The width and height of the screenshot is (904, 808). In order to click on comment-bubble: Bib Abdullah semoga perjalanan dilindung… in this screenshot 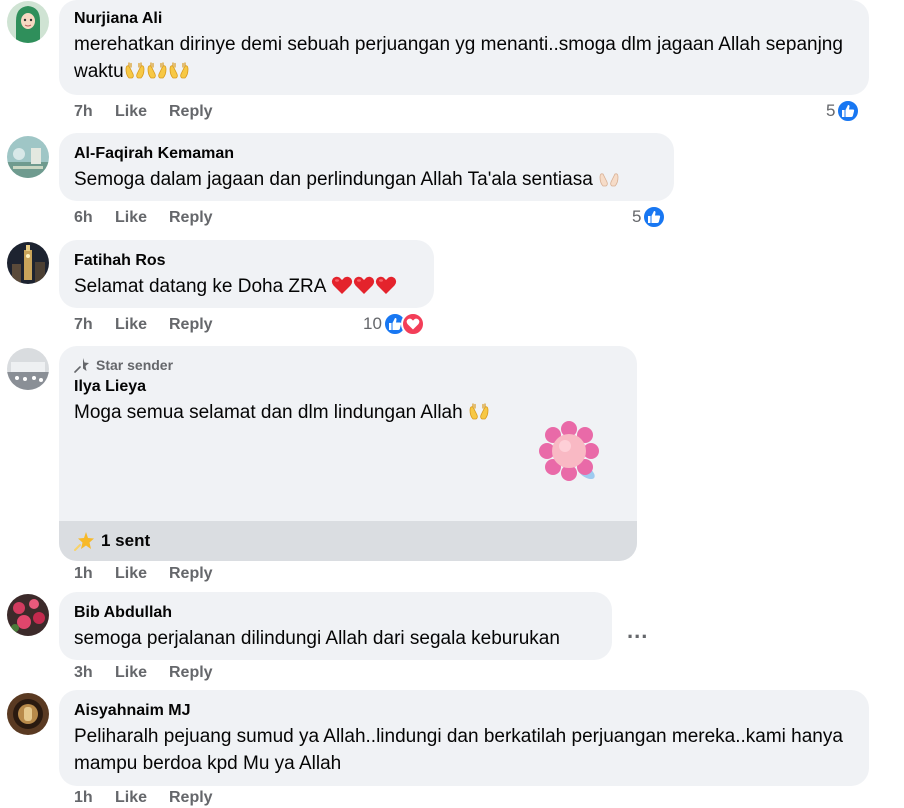, I will do `click(335, 626)`.